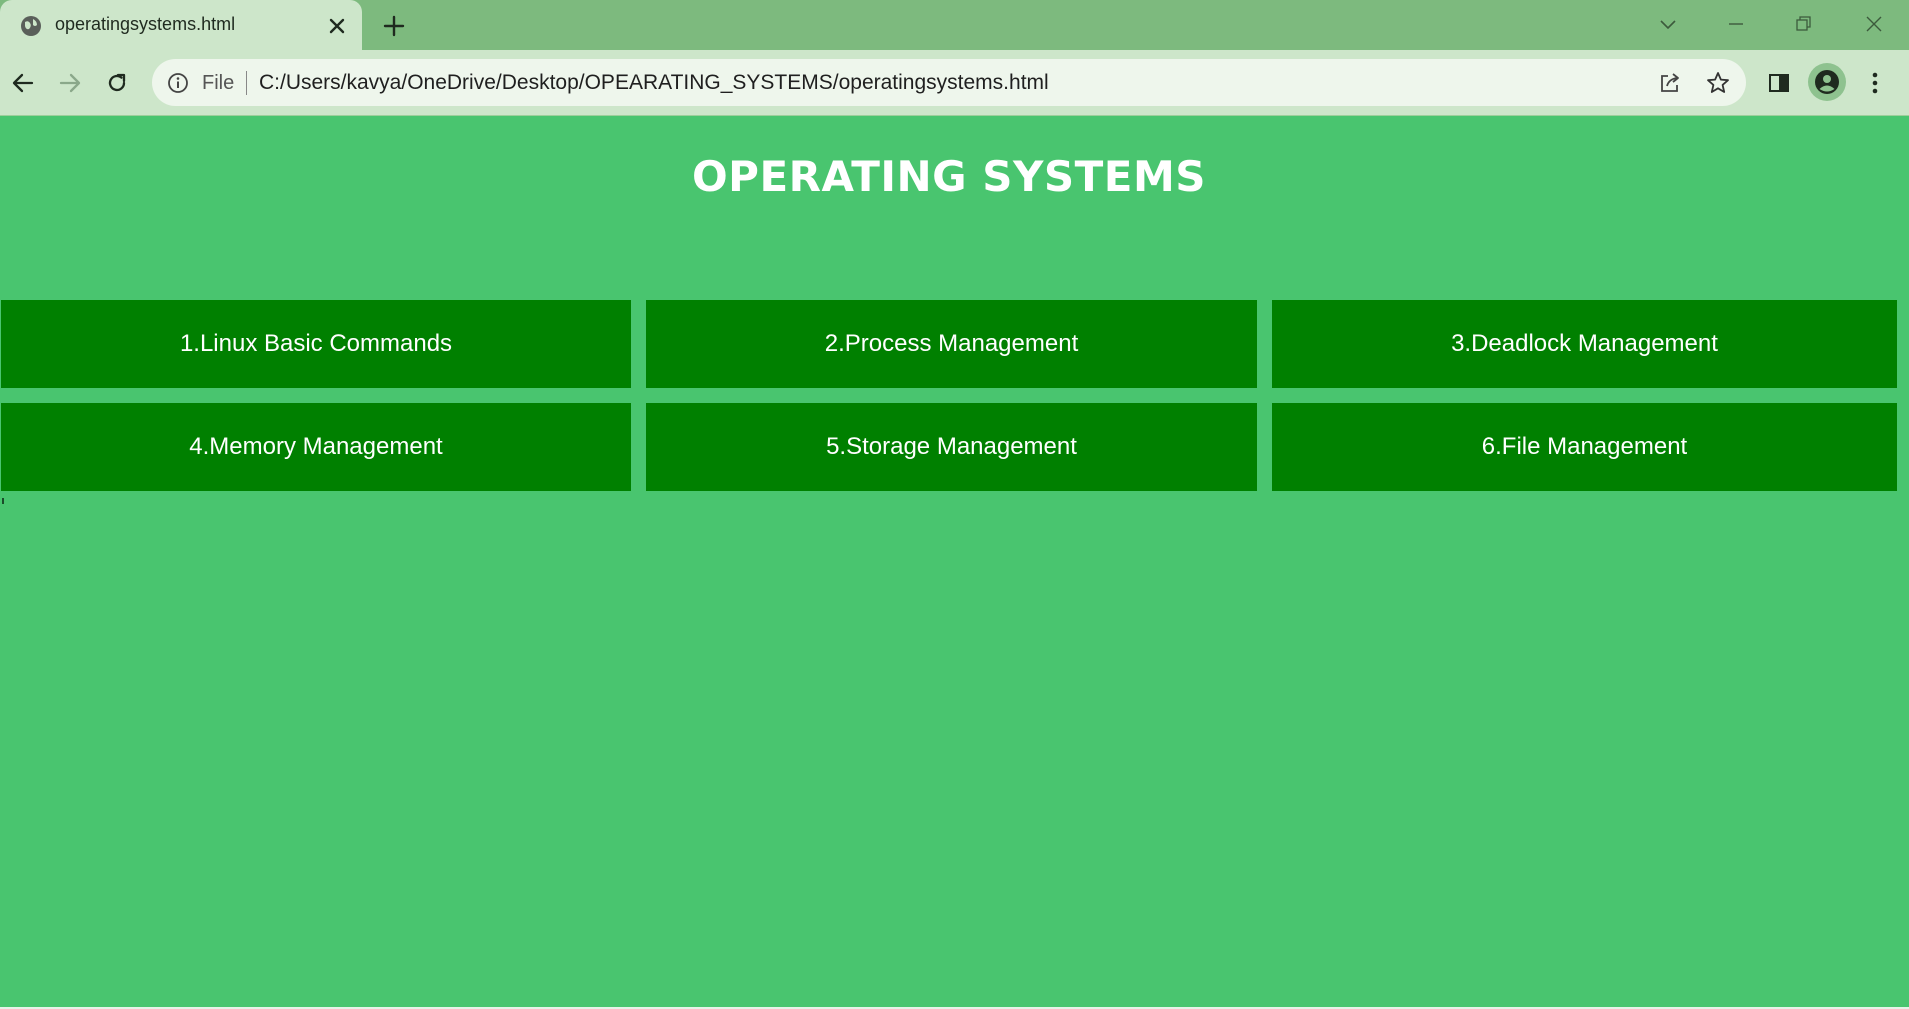  I want to click on stray-text-mark, so click(3, 501).